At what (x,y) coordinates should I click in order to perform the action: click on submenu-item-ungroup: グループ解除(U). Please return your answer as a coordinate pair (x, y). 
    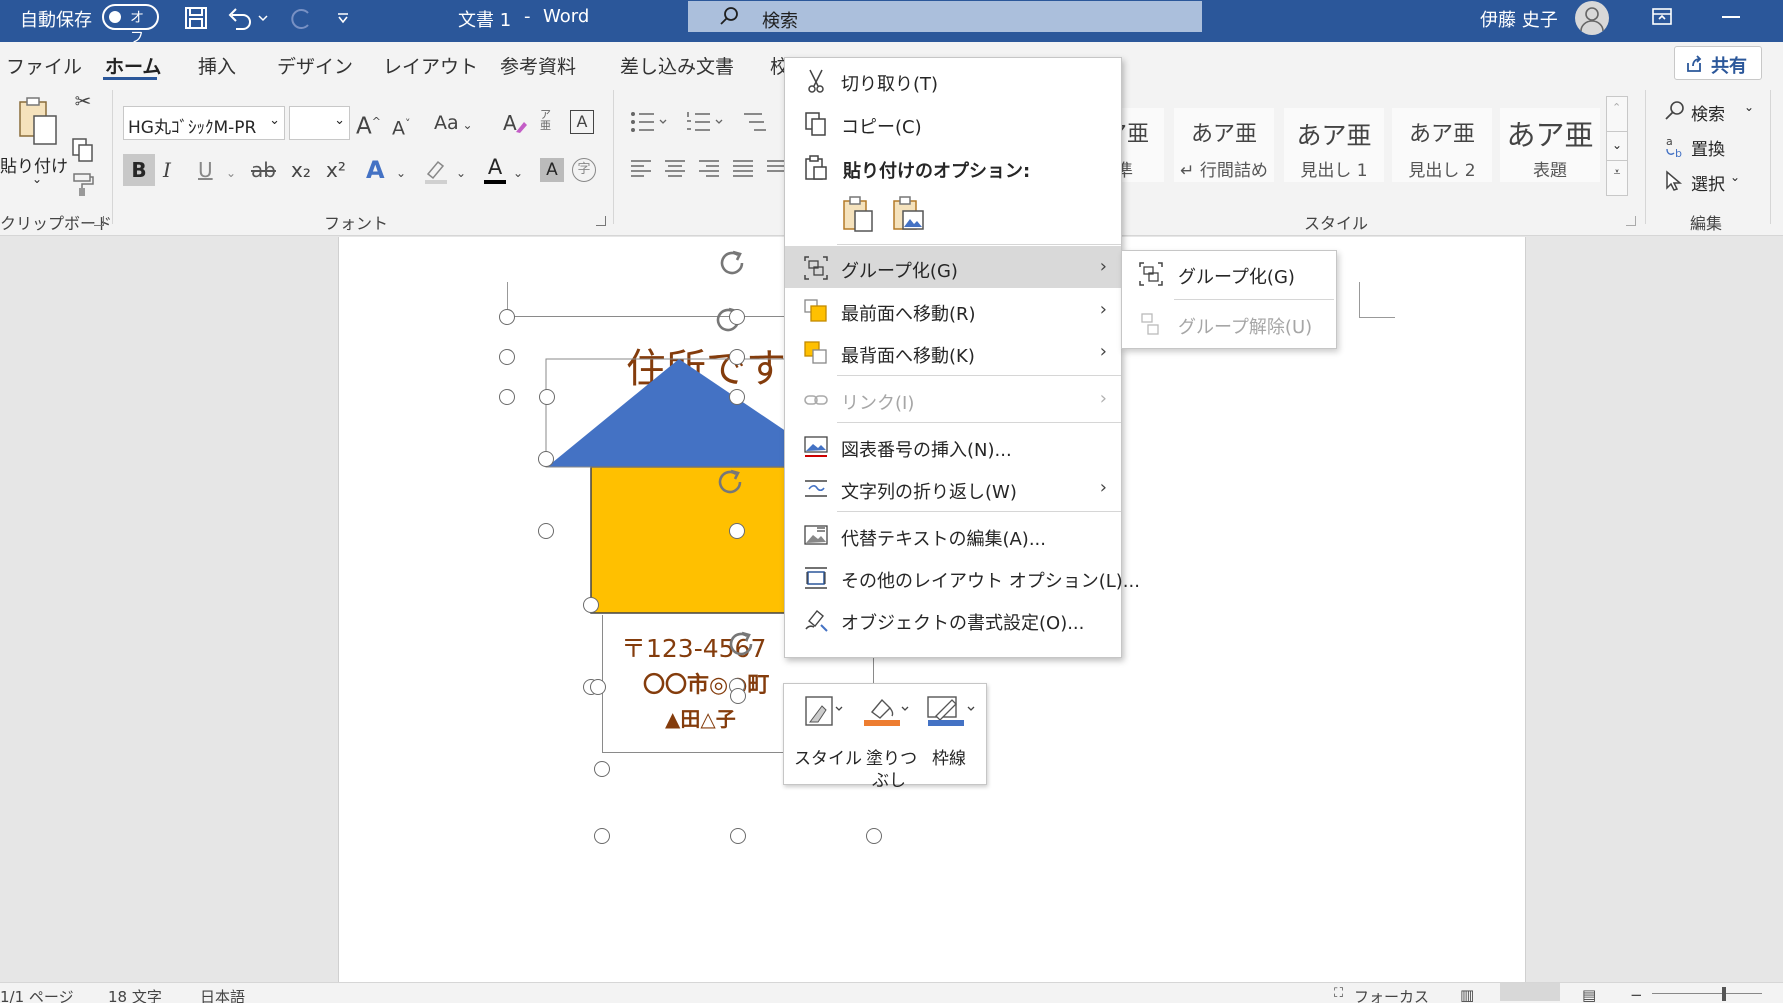
    Looking at the image, I should click on (1229, 323).